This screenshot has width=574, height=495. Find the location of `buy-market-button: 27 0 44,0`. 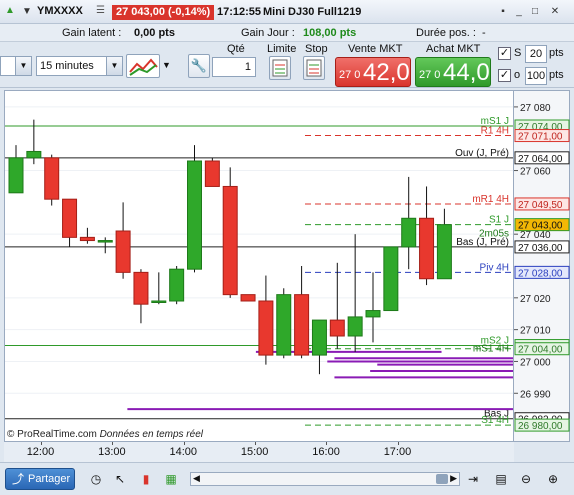

buy-market-button: 27 0 44,0 is located at coordinates (453, 72).